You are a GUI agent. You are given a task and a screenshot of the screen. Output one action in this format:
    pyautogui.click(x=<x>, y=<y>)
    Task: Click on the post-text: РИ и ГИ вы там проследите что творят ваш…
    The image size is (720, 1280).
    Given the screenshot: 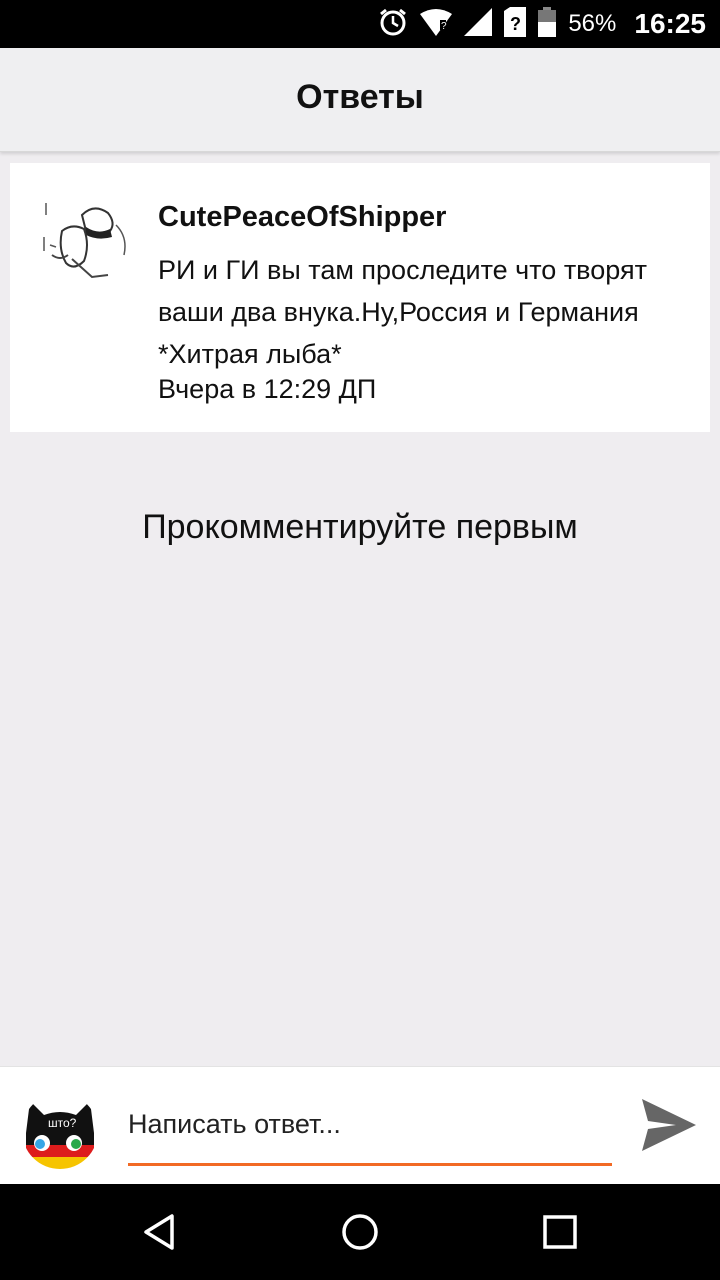 What is the action you would take?
    pyautogui.click(x=402, y=312)
    